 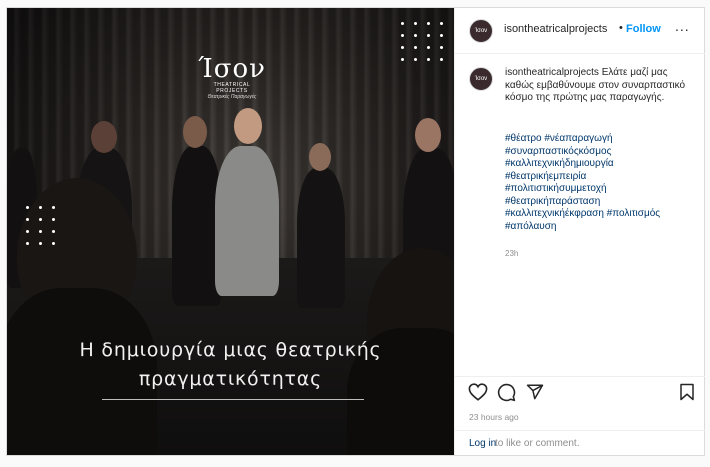 What do you see at coordinates (601, 152) in the screenshot?
I see `hashtag-line: #συναρπαστικόςκόσμος` at bounding box center [601, 152].